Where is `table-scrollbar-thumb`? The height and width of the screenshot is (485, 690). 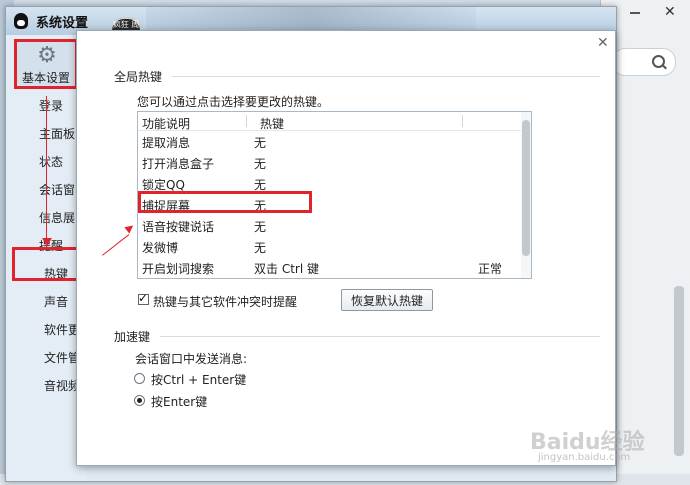 table-scrollbar-thumb is located at coordinates (526, 188).